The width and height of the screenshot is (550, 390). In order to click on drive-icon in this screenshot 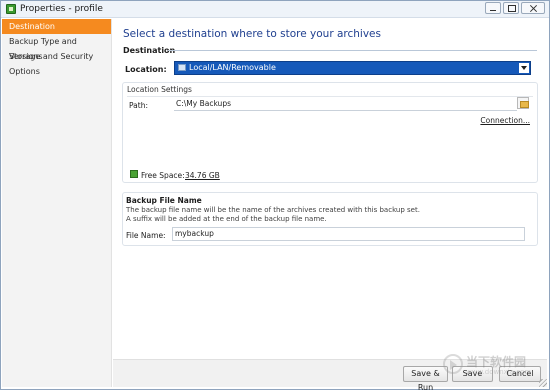, I will do `click(182, 67)`.